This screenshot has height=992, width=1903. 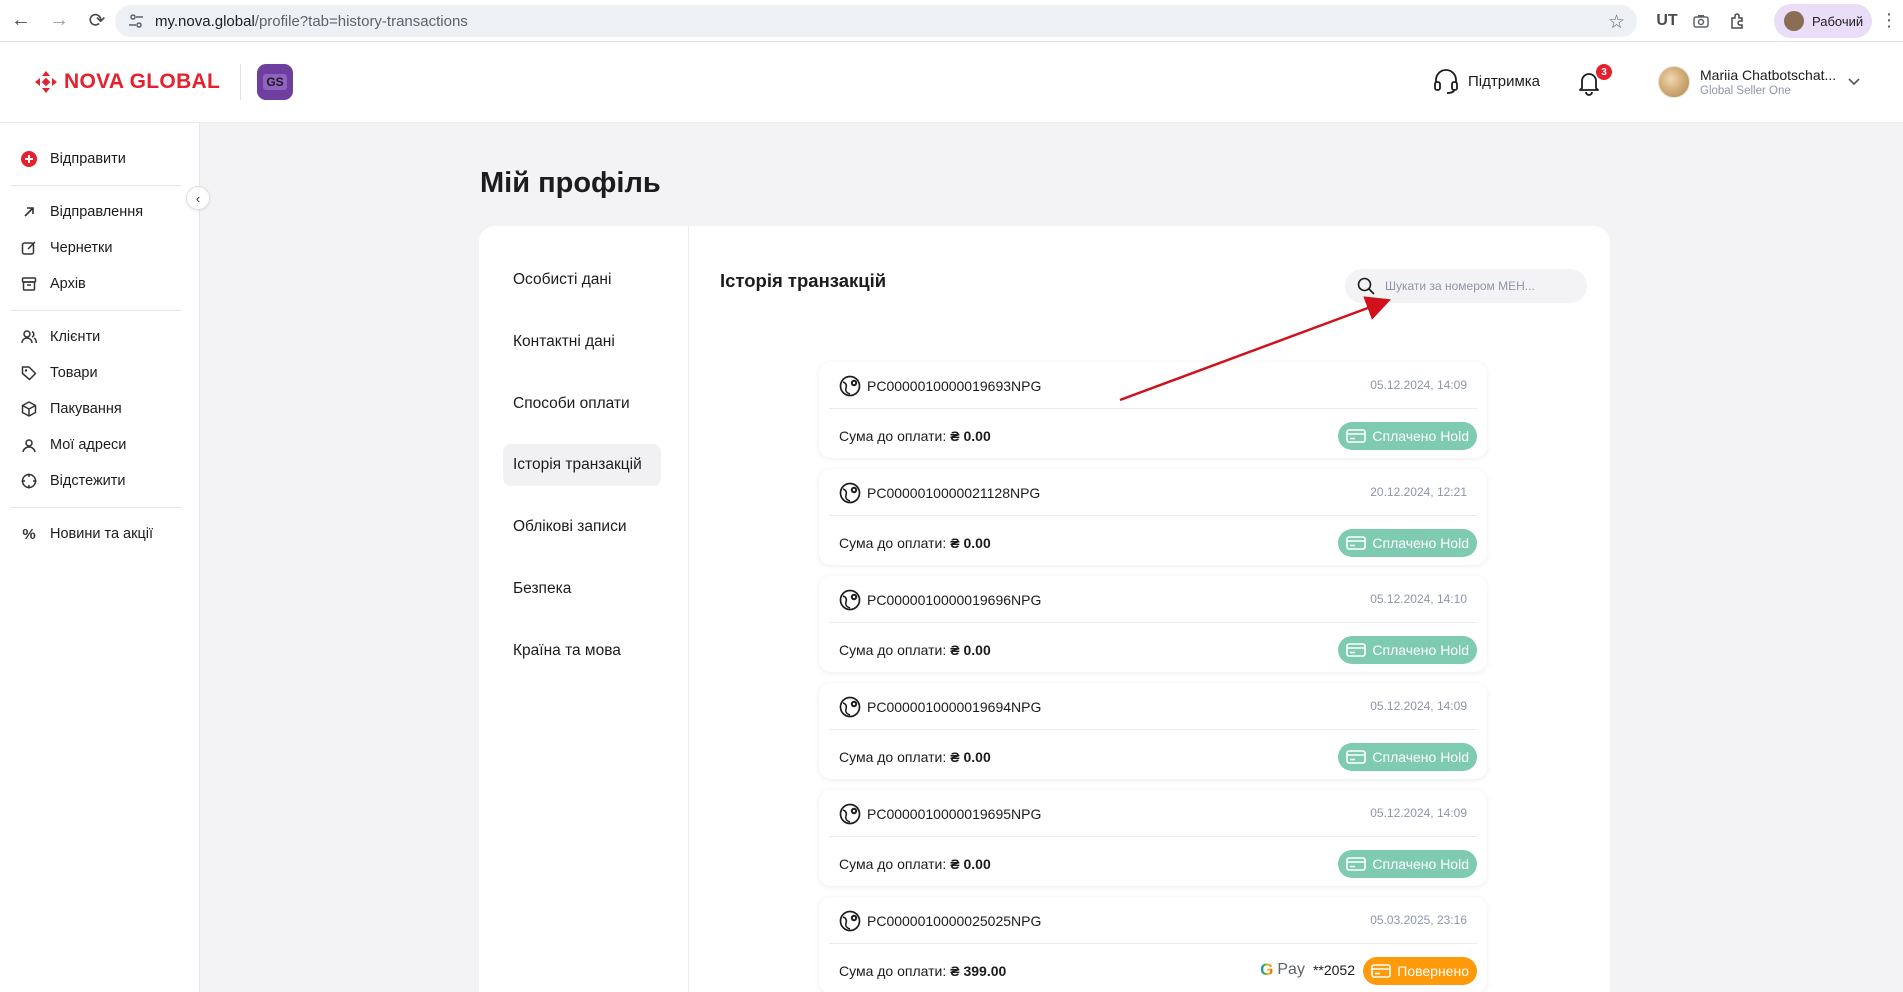 I want to click on notifications-badge: 3, so click(x=1604, y=72).